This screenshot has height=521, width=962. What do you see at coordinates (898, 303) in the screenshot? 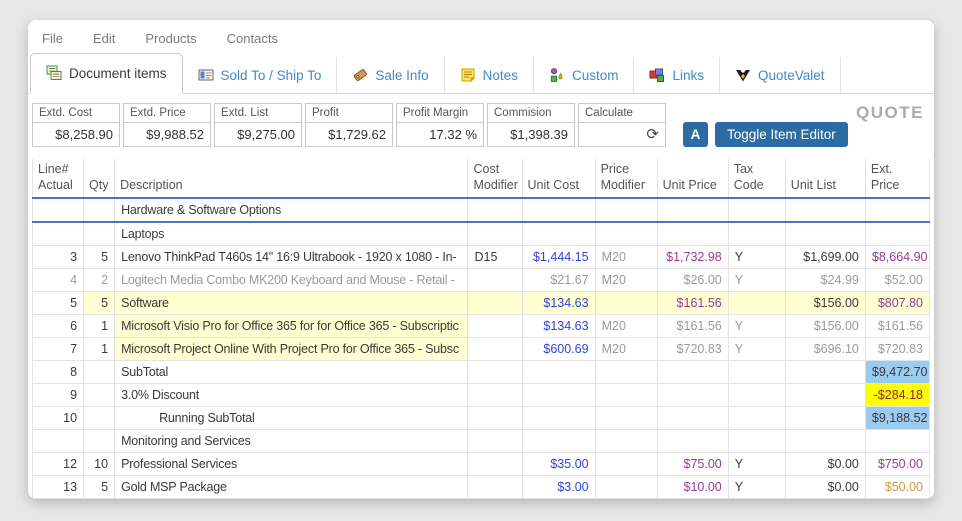
I see `cell-ext_price: $807.80` at bounding box center [898, 303].